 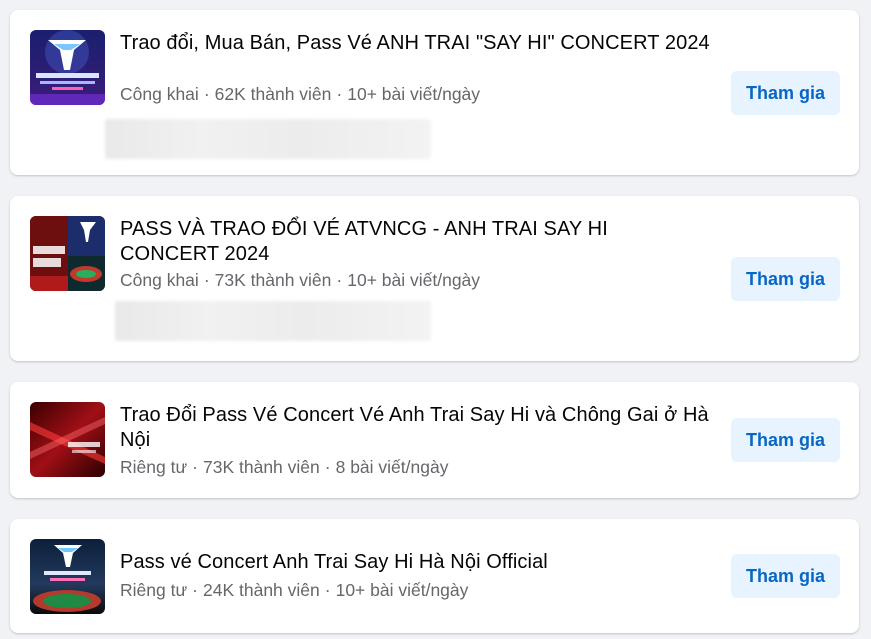 I want to click on concert-poster-red-icon, so click(x=67, y=439).